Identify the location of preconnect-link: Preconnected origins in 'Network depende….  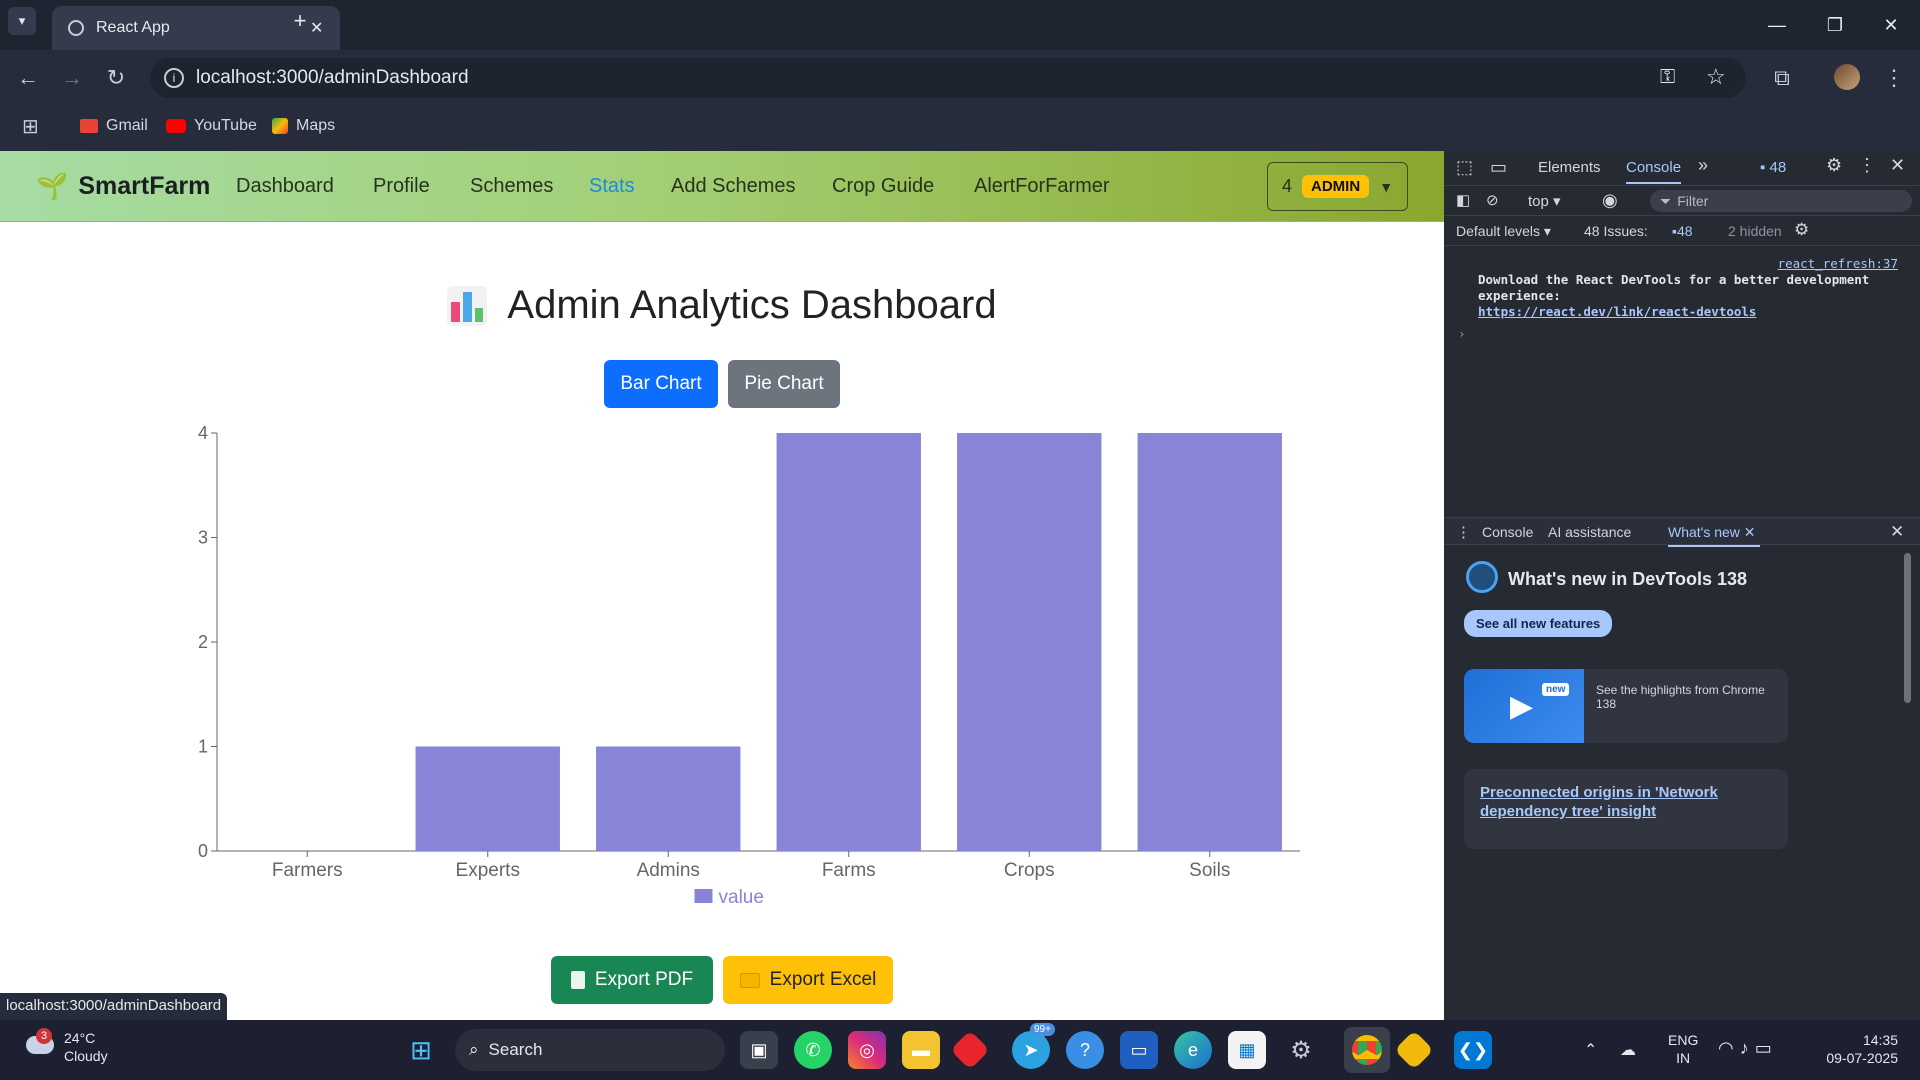
(1625, 802).